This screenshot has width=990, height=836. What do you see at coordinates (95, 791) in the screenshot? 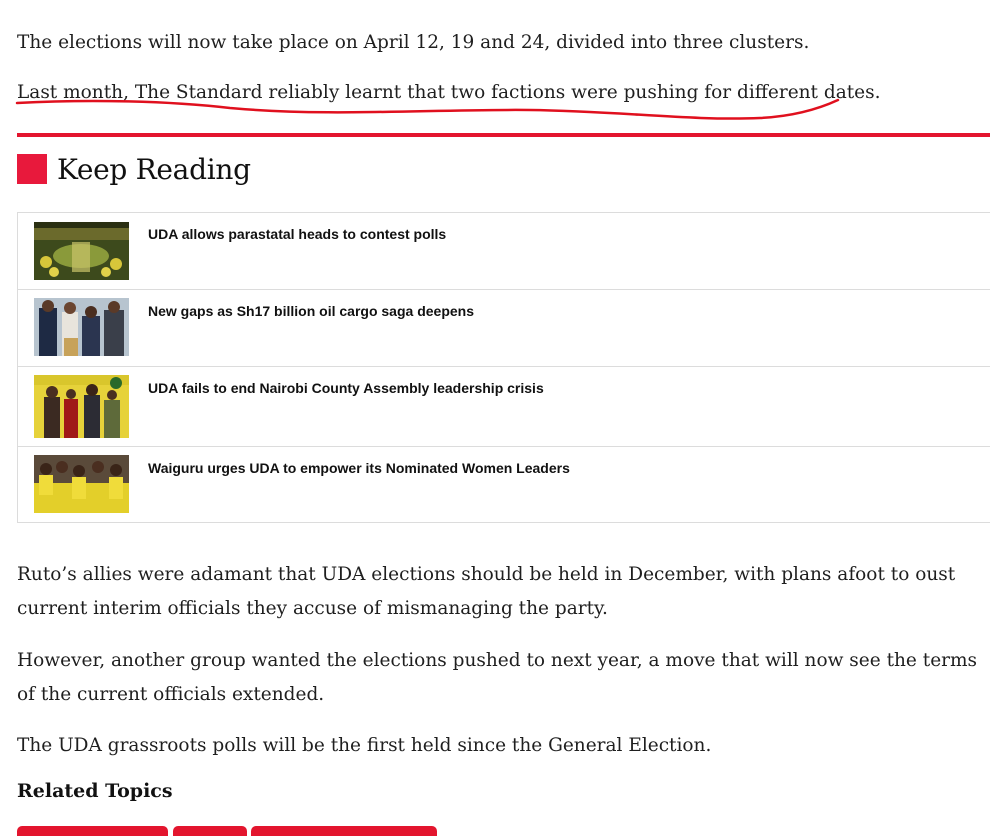
I see `related-topics-title: Related Topics` at bounding box center [95, 791].